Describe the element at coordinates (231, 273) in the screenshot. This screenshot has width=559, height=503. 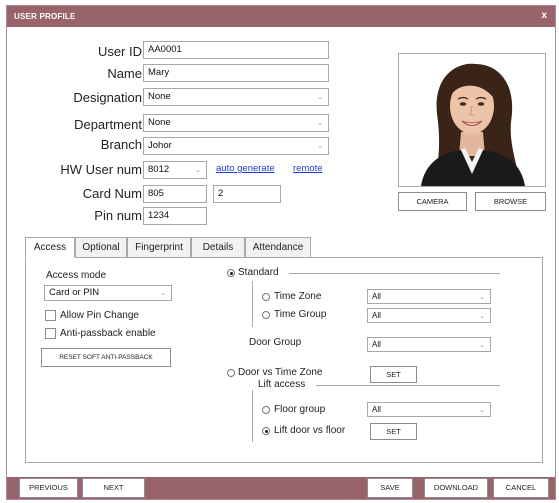
I see `standard-radio` at that location.